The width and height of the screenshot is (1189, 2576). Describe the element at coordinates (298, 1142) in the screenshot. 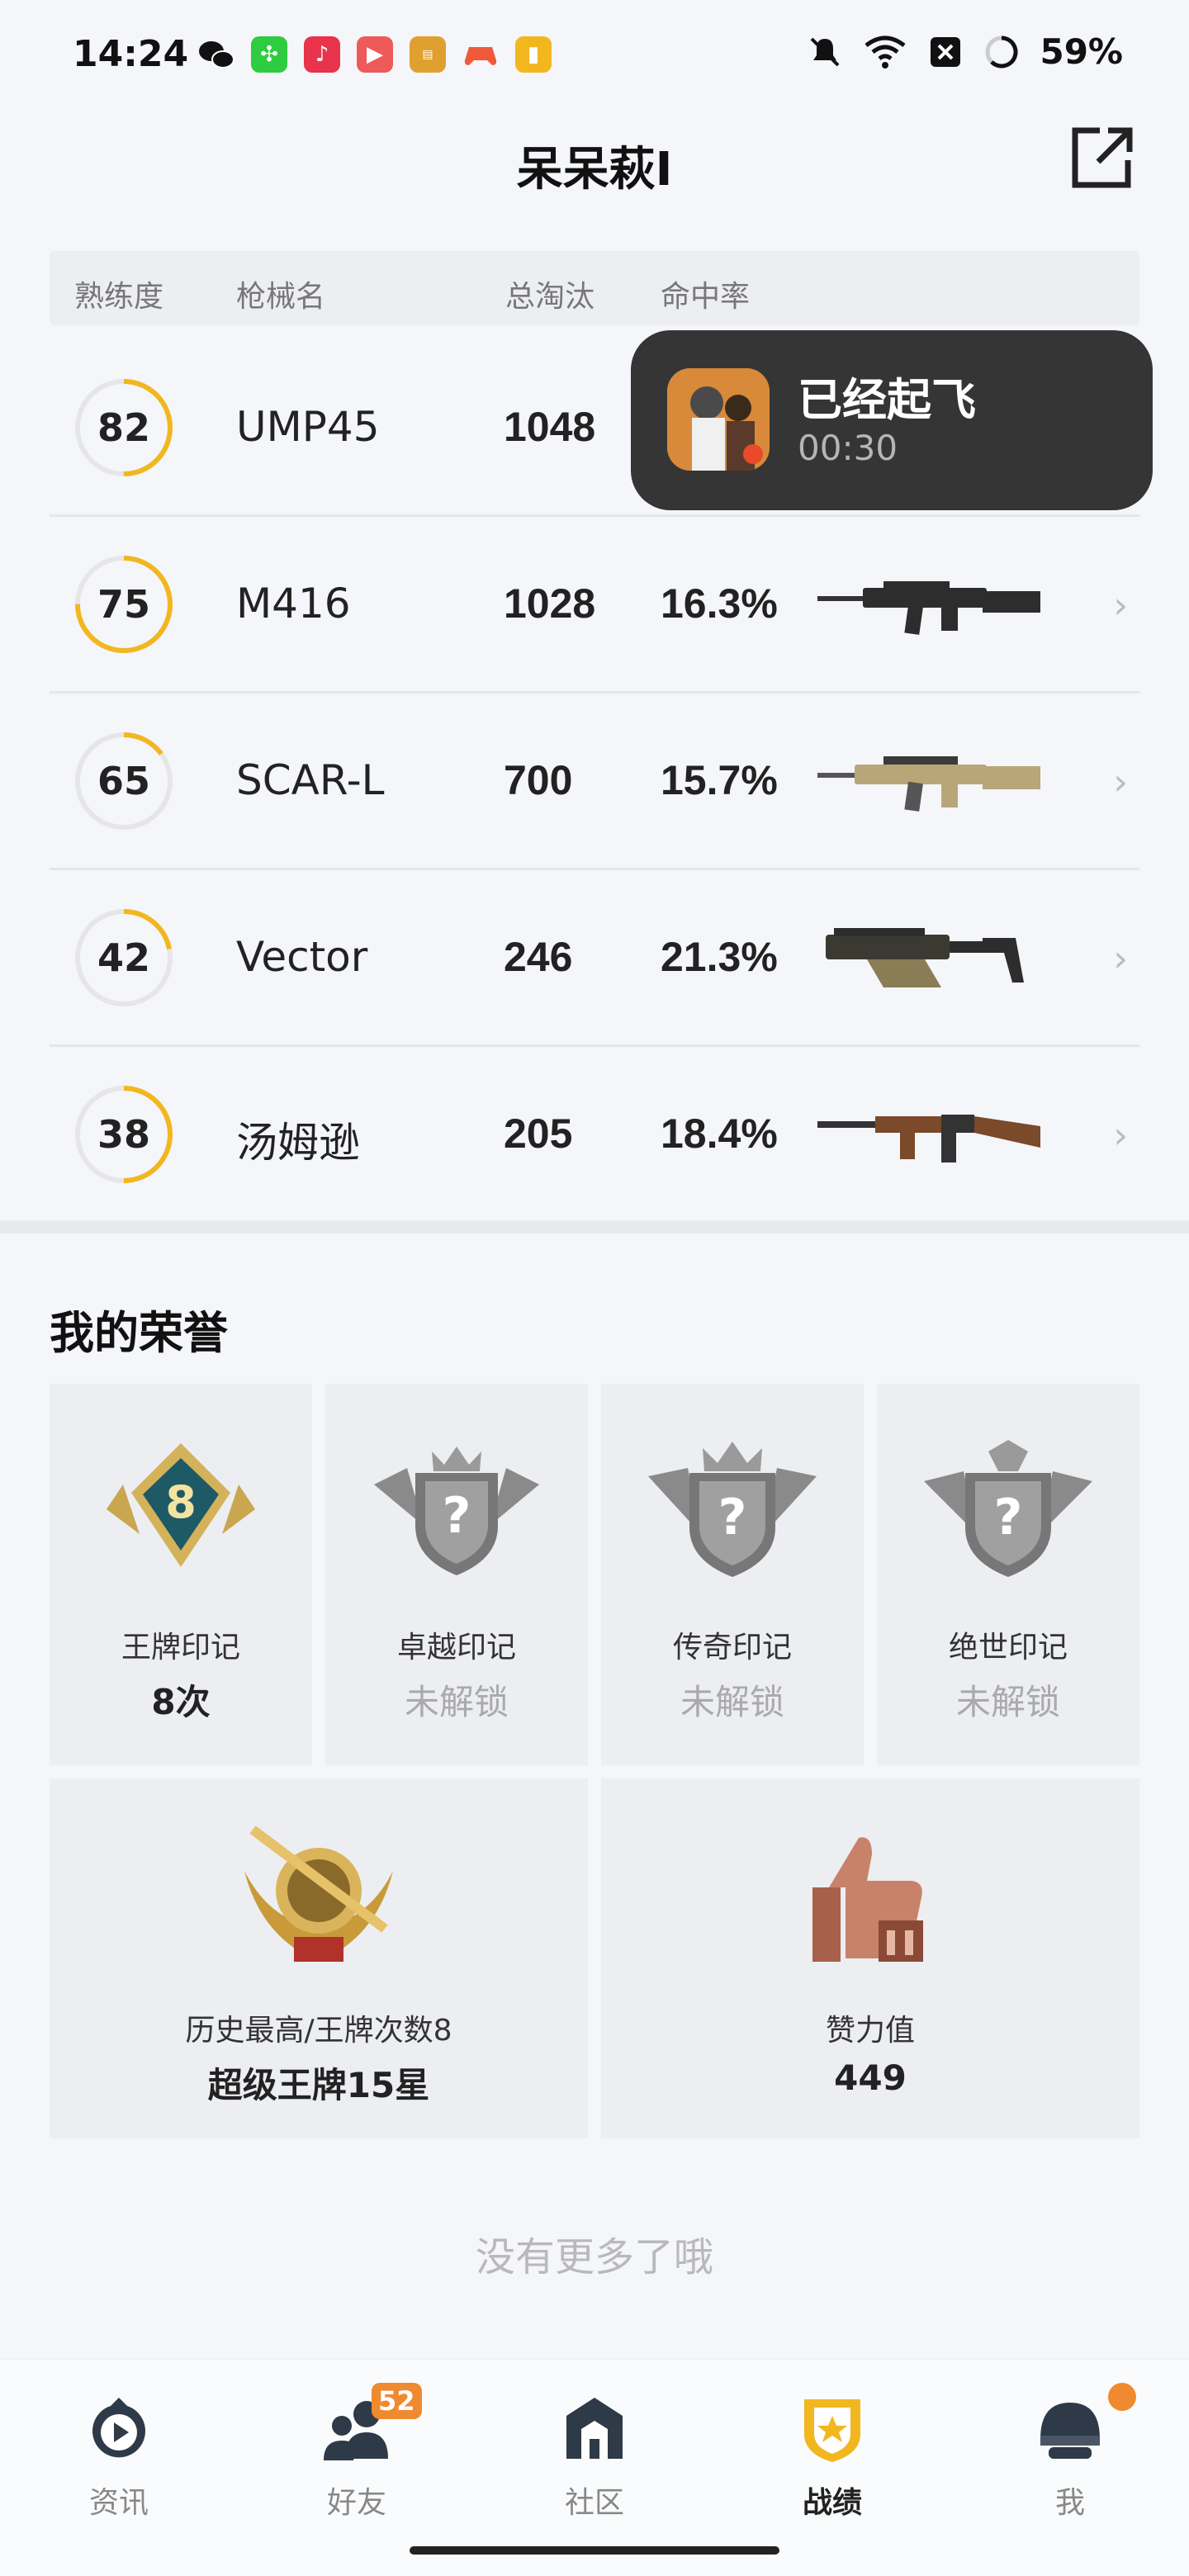

I see `gun-name: 汤姆逊` at that location.